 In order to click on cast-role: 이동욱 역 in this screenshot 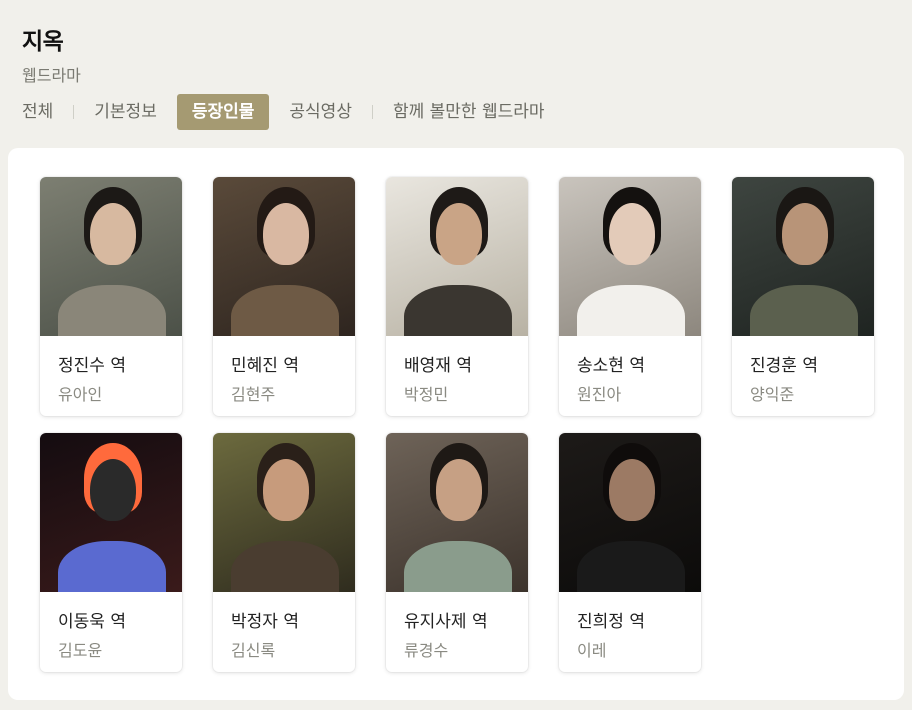, I will do `click(92, 622)`.